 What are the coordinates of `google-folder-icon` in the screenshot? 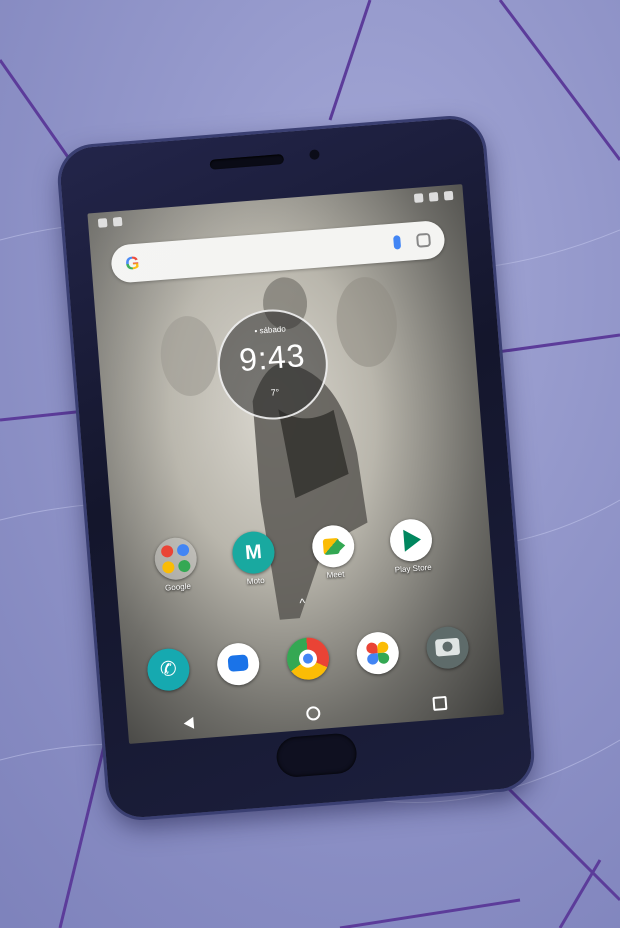 It's located at (176, 559).